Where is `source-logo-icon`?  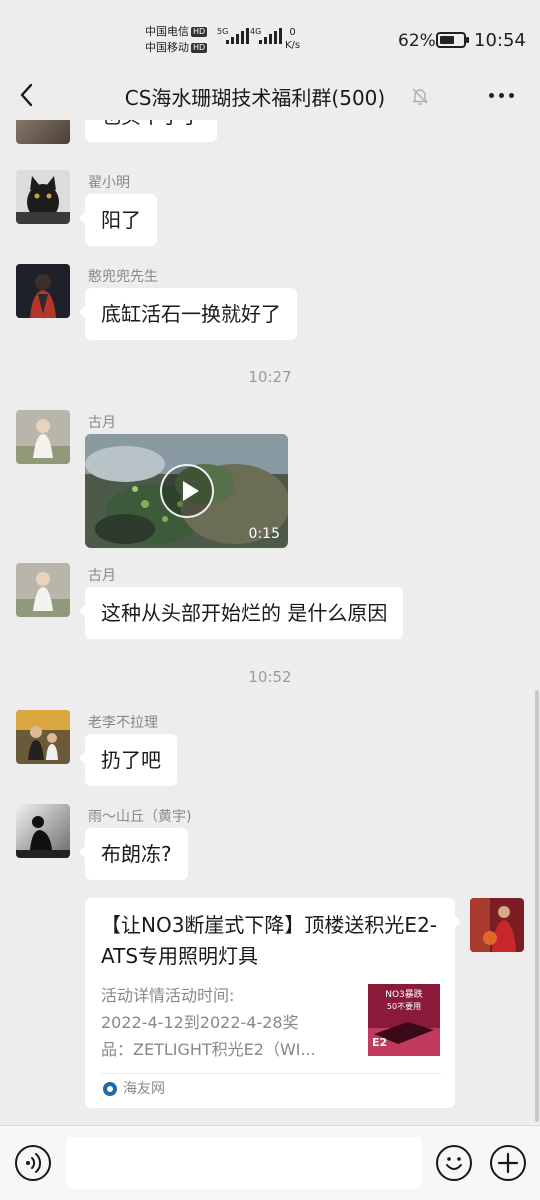
source-logo-icon is located at coordinates (110, 1089).